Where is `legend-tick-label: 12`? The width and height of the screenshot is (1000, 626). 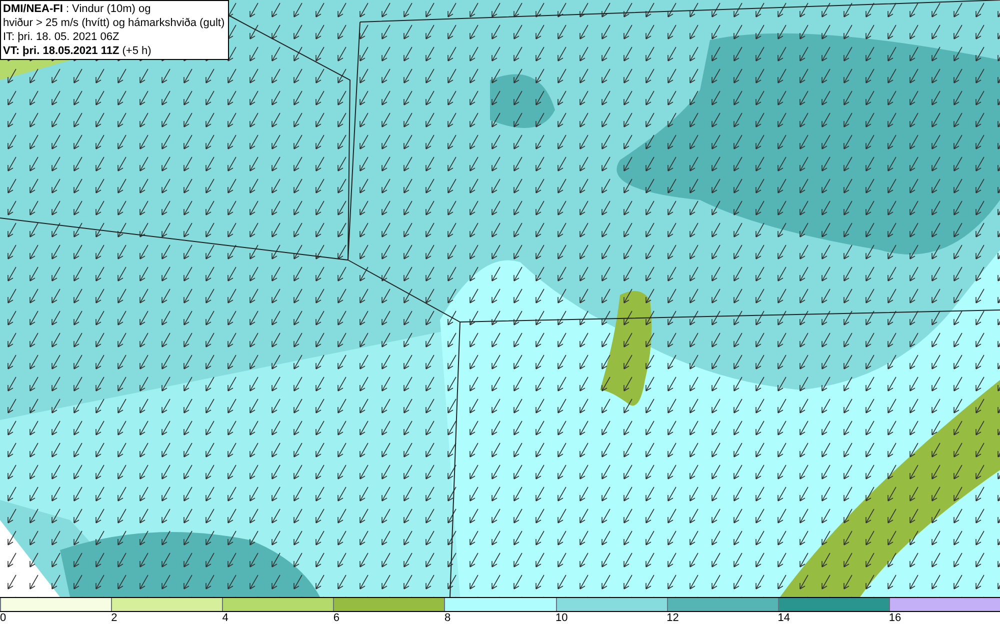 legend-tick-label: 12 is located at coordinates (672, 618).